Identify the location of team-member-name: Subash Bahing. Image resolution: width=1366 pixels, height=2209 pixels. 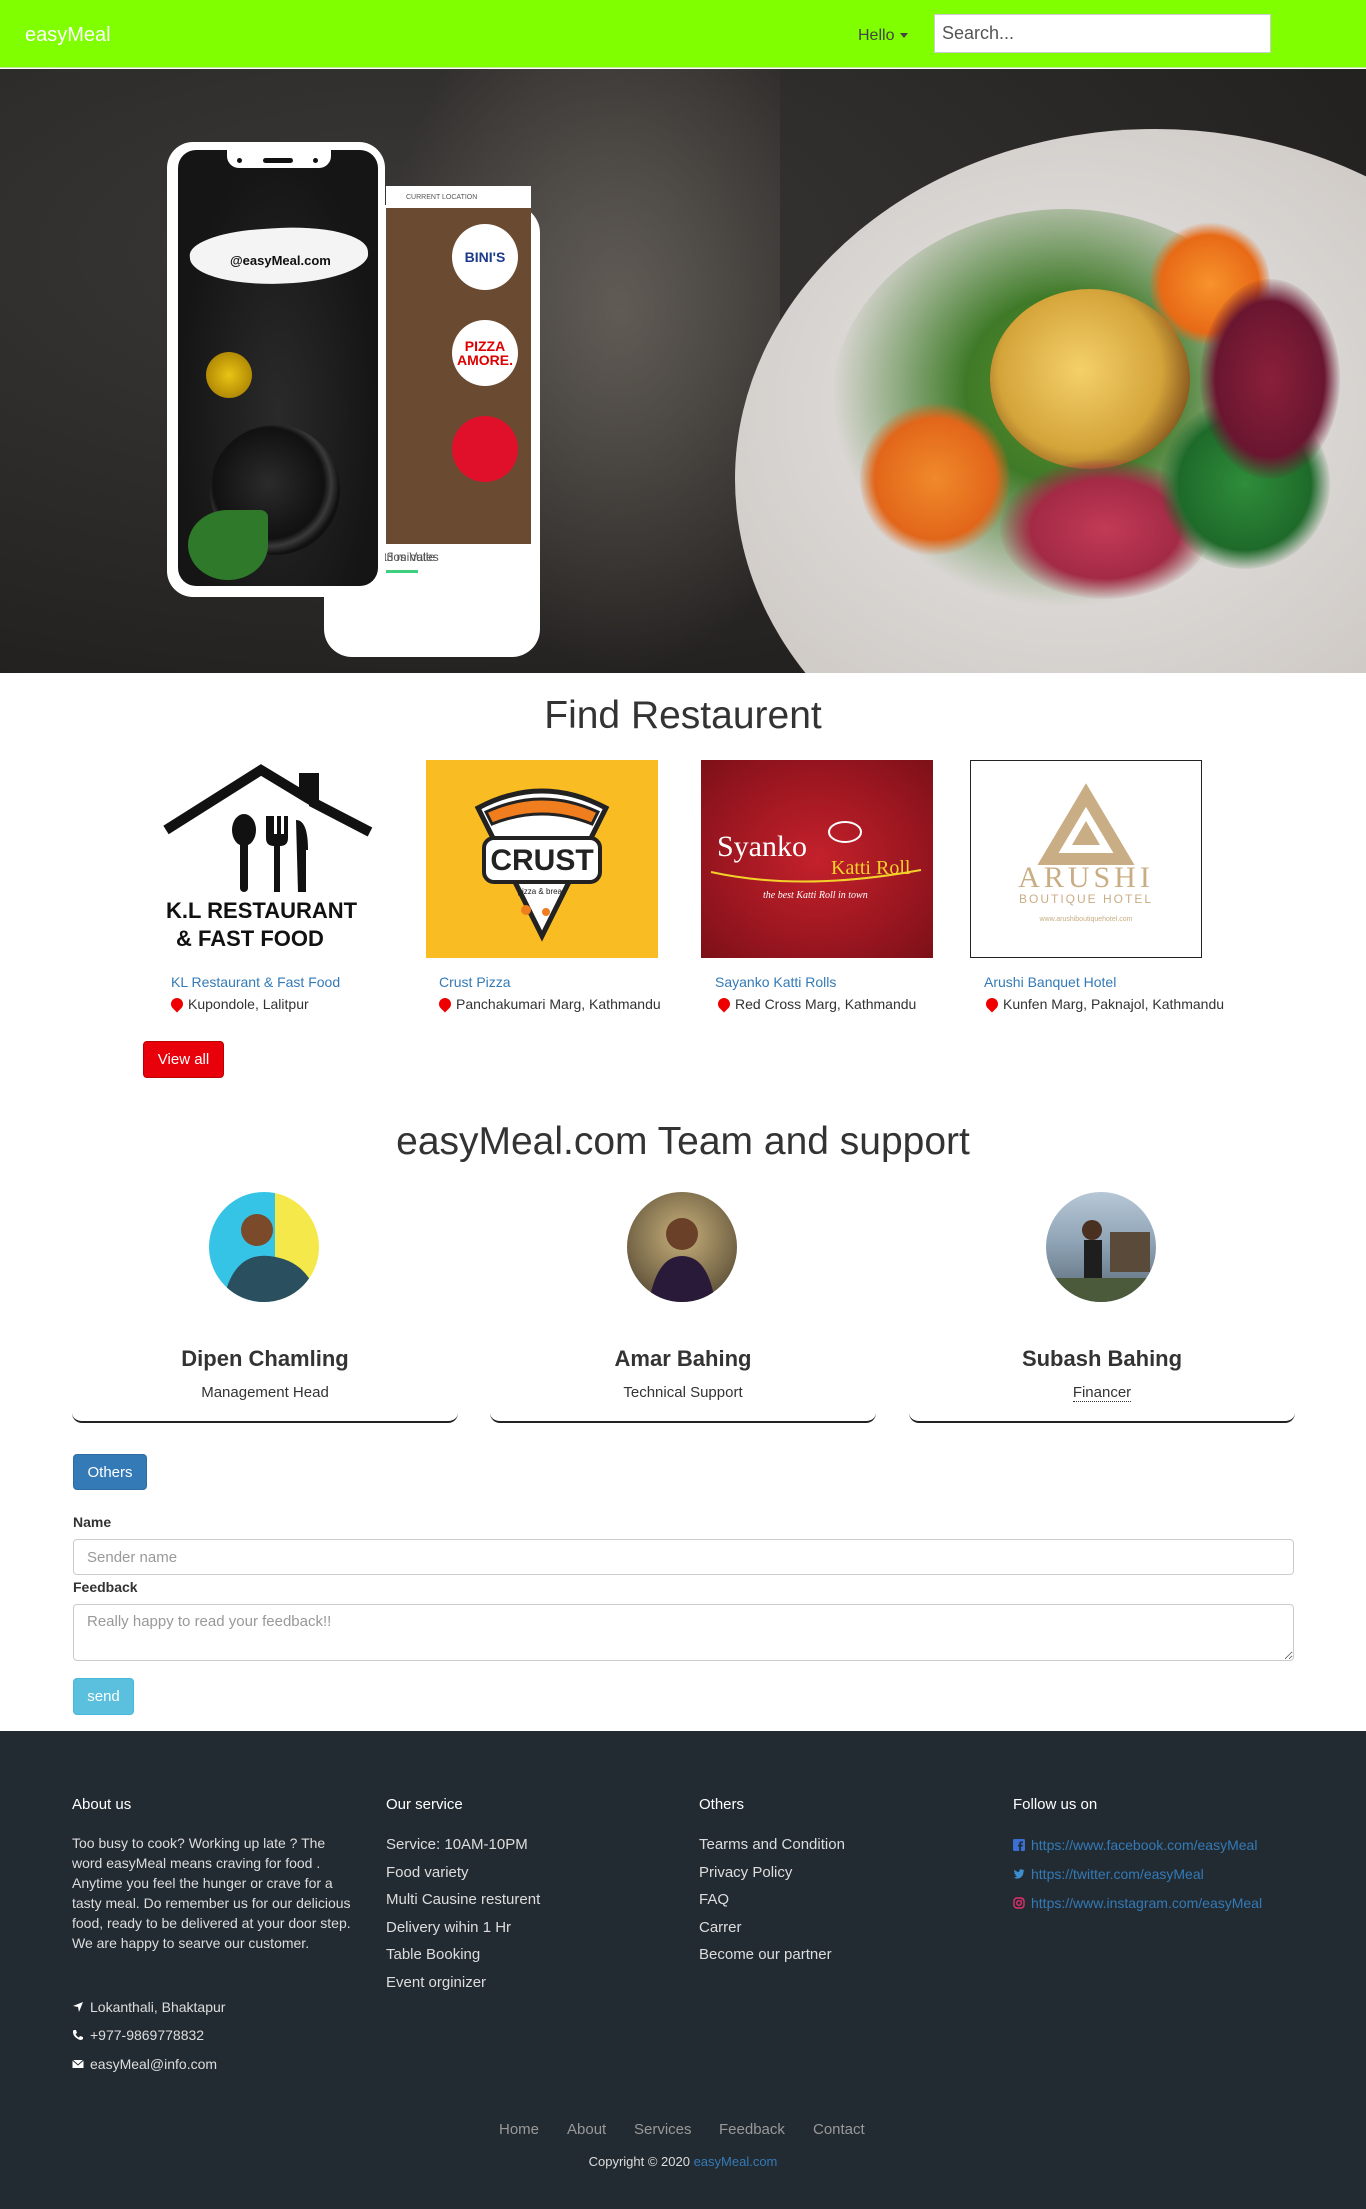
(1102, 1358).